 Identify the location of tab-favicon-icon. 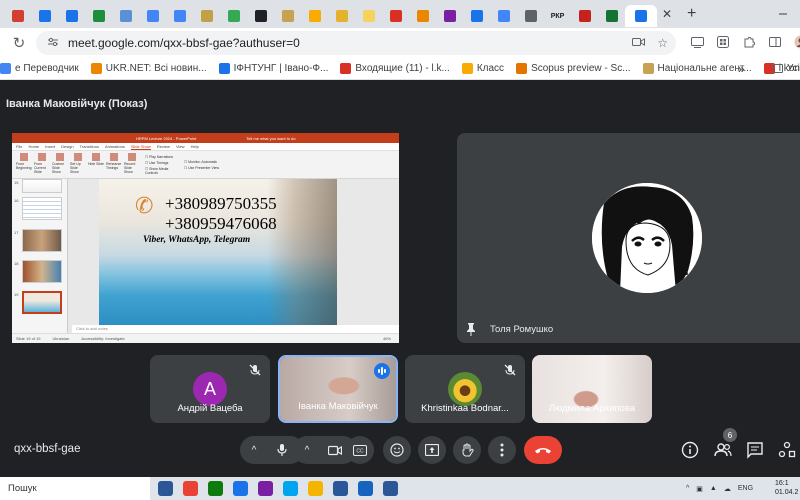
(287, 16).